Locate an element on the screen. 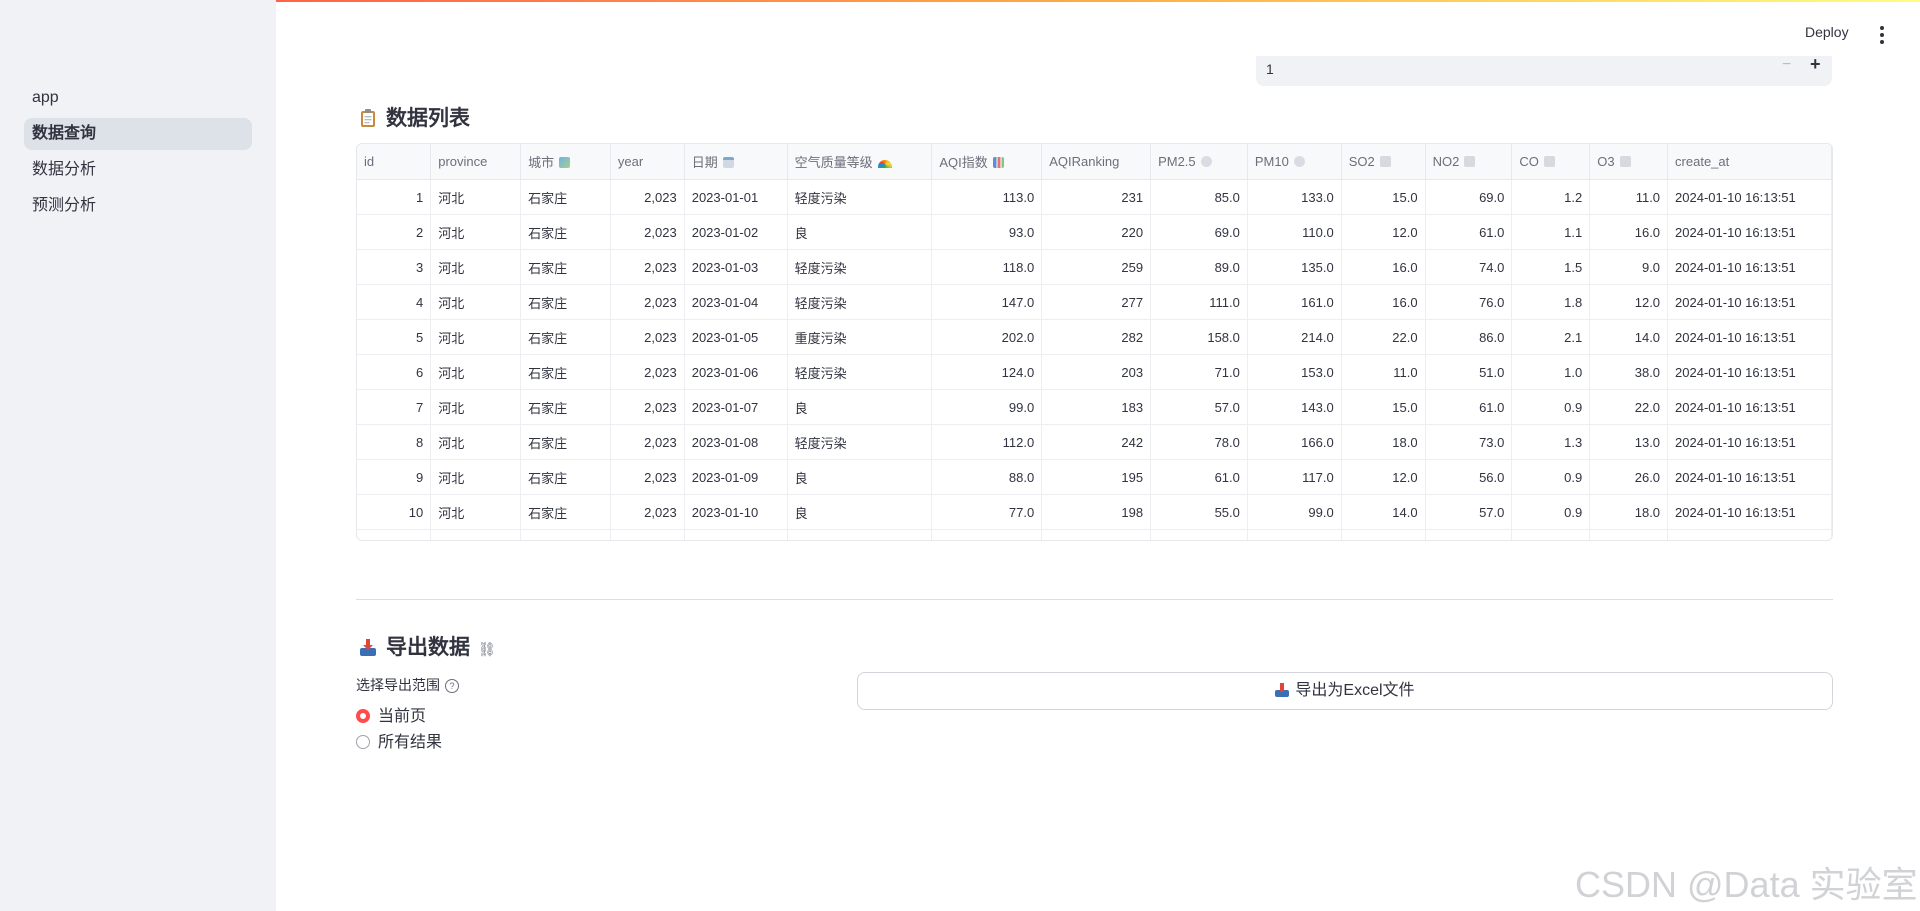 Image resolution: width=1920 pixels, height=911 pixels. table-cell: 9.0 is located at coordinates (1629, 267).